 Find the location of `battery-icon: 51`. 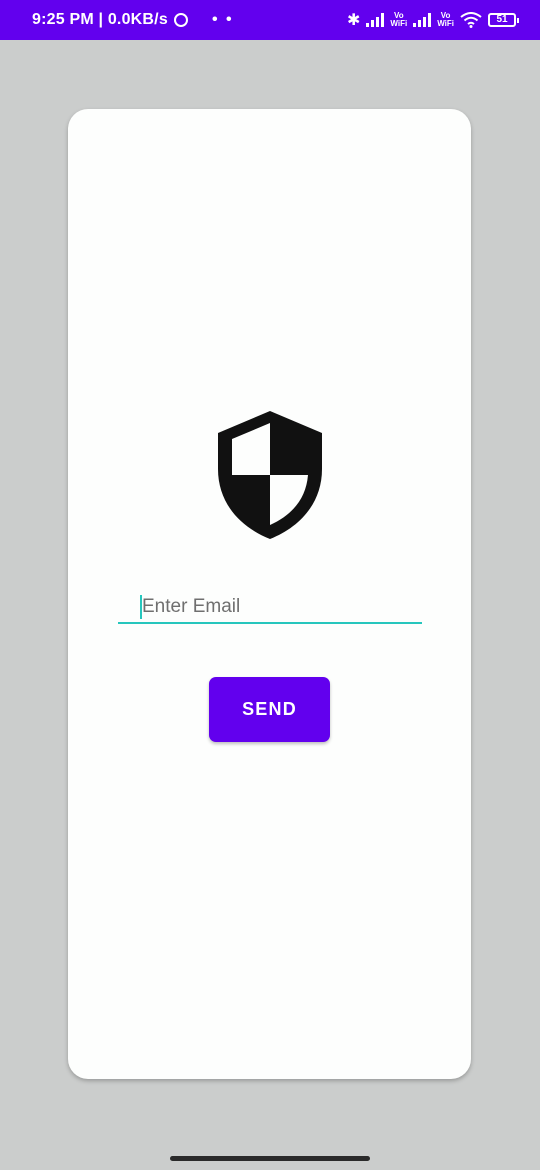

battery-icon: 51 is located at coordinates (503, 20).